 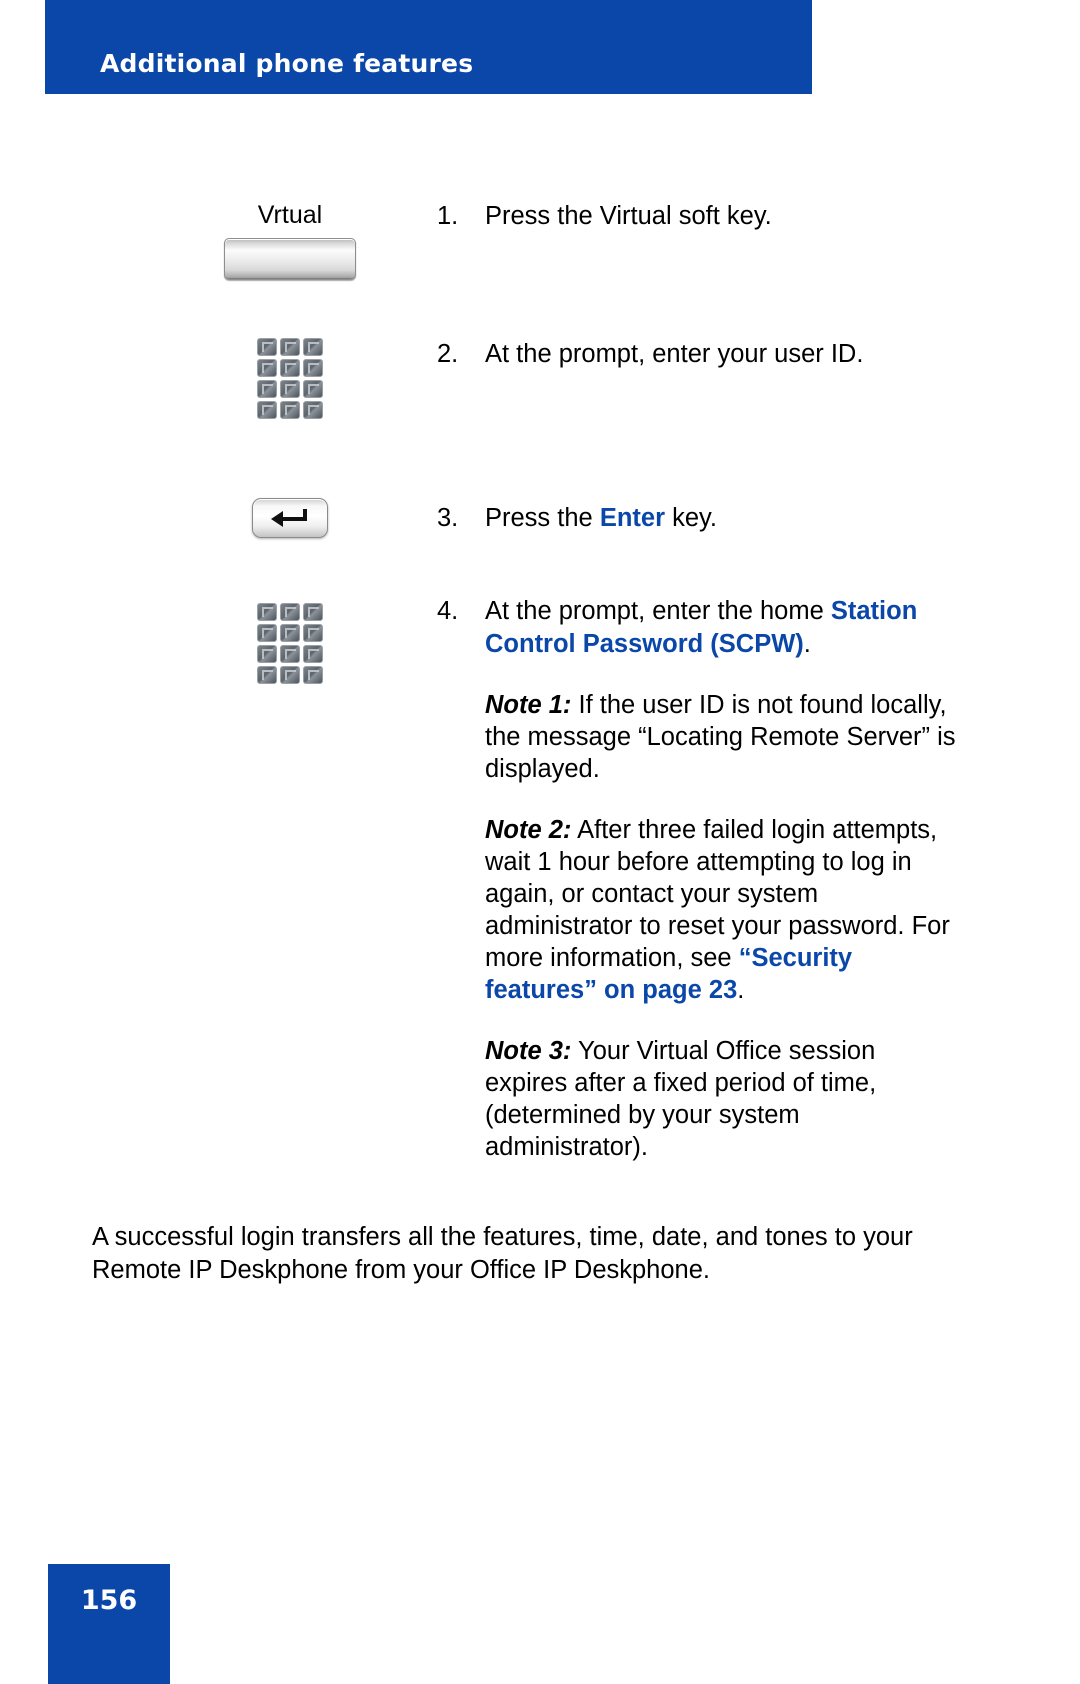 What do you see at coordinates (109, 1624) in the screenshot?
I see `page-footer-band: 156` at bounding box center [109, 1624].